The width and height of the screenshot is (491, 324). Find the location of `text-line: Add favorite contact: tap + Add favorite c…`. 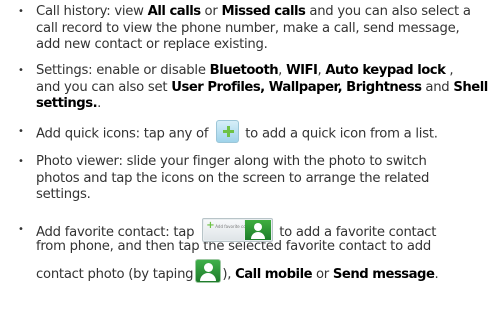

text-line: Add favorite contact: tap + Add favorite c… is located at coordinates (261, 230).